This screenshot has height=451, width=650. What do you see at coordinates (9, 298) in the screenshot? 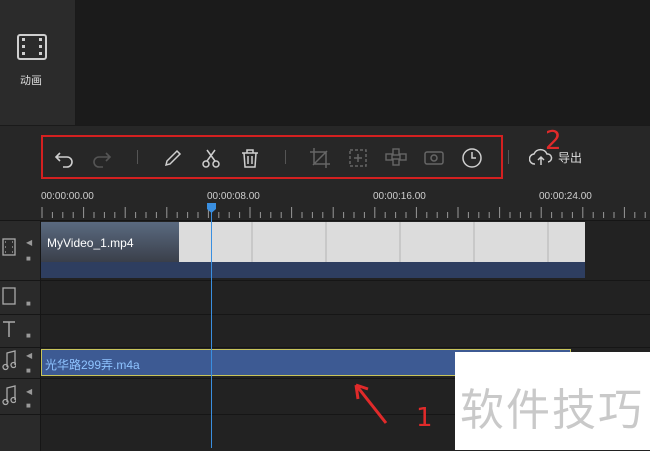
I see `overlay-icon` at bounding box center [9, 298].